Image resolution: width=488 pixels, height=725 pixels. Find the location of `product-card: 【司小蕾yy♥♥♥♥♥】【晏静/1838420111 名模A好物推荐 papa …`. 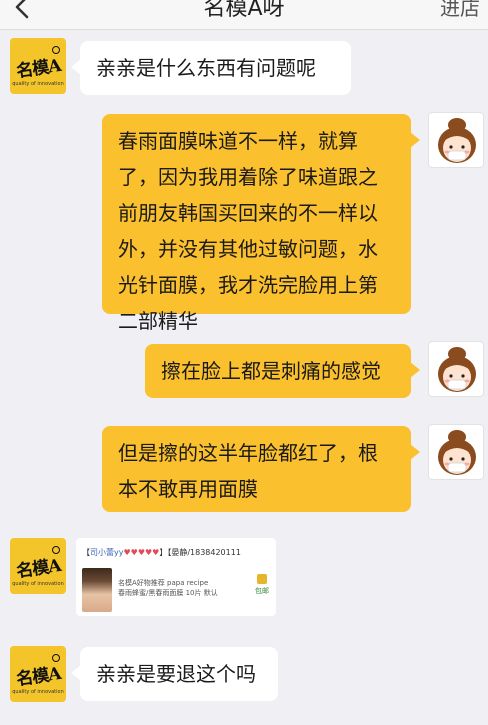

product-card: 【司小蕾yy♥♥♥♥♥】【晏静/1838420111 名模A好物推荐 papa … is located at coordinates (176, 577).